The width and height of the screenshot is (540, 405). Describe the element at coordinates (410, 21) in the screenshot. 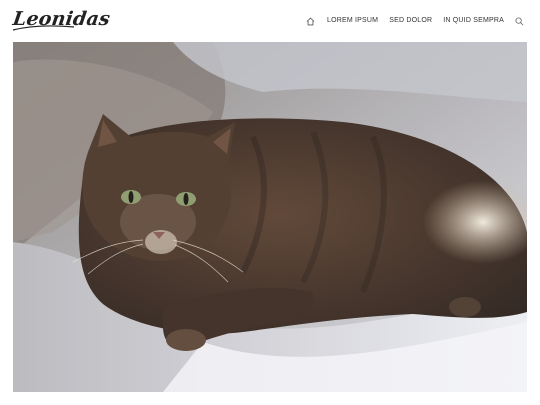

I see `nav-item-sed-dolor: SED DOLOR` at that location.